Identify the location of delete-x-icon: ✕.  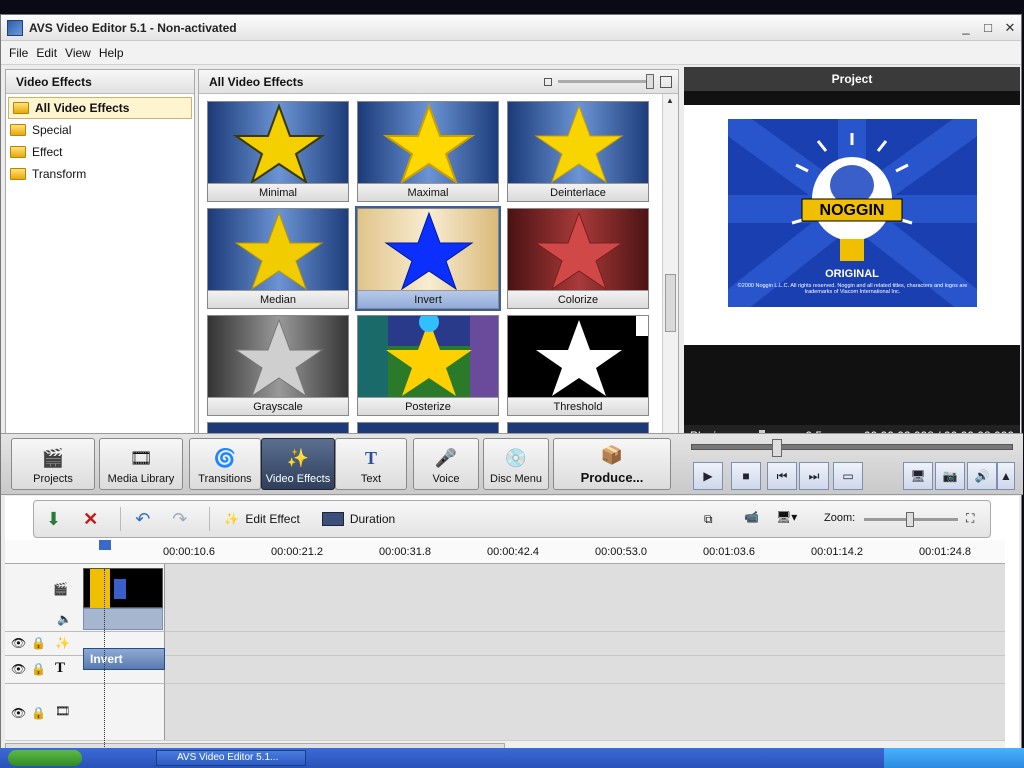
(91, 518).